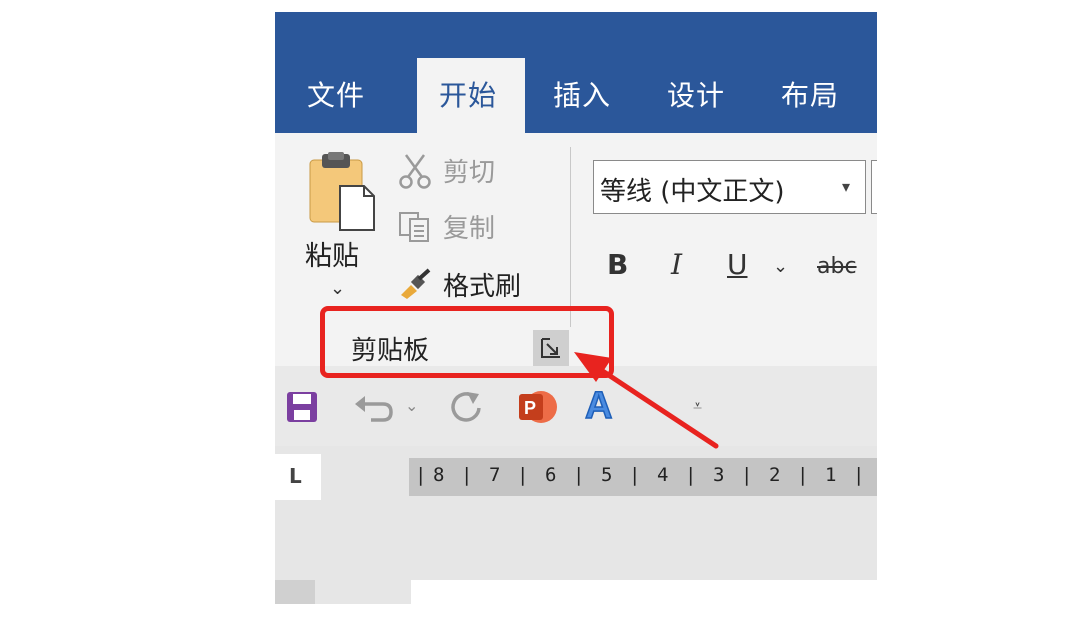  I want to click on italic-button: I, so click(676, 264).